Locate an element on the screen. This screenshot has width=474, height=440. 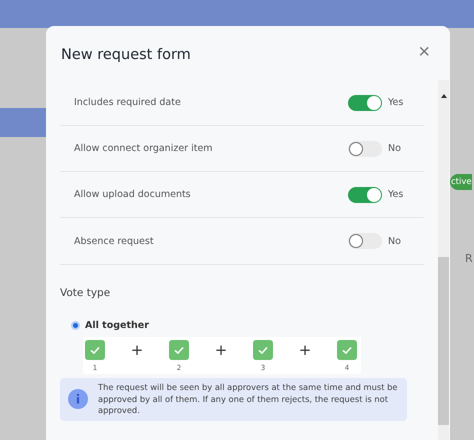
dialog-title: New request form is located at coordinates (126, 55).